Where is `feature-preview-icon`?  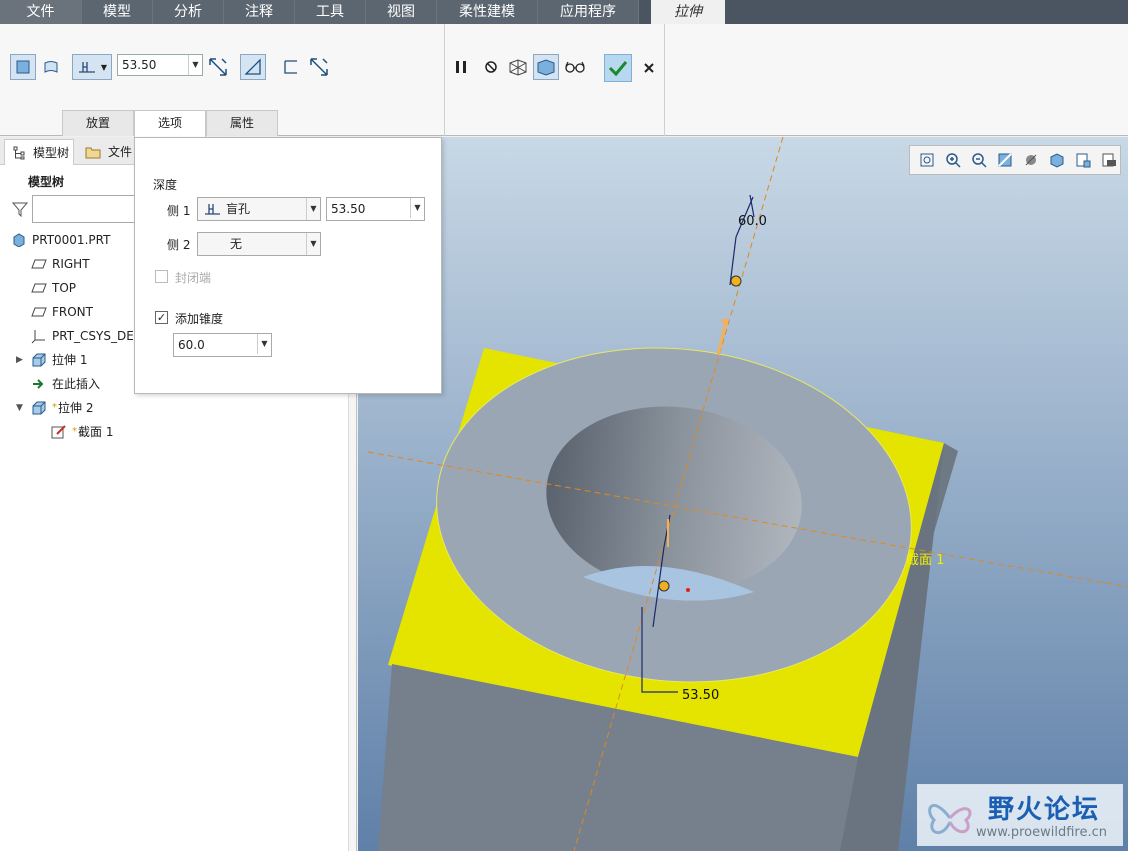 feature-preview-icon is located at coordinates (546, 67).